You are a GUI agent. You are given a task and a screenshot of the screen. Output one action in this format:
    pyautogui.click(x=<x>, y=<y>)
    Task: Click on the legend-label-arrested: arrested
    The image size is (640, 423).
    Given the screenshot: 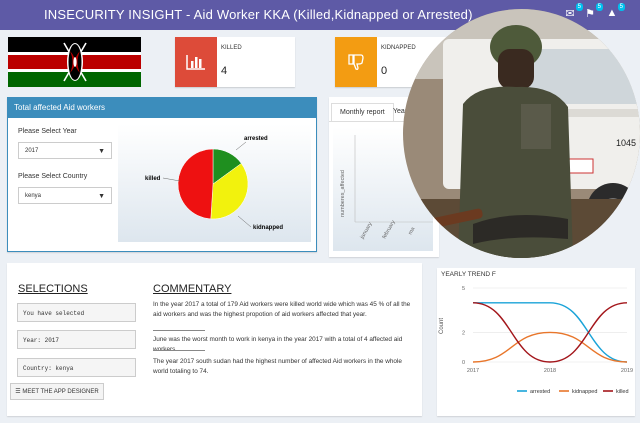 What is the action you would take?
    pyautogui.click(x=540, y=392)
    